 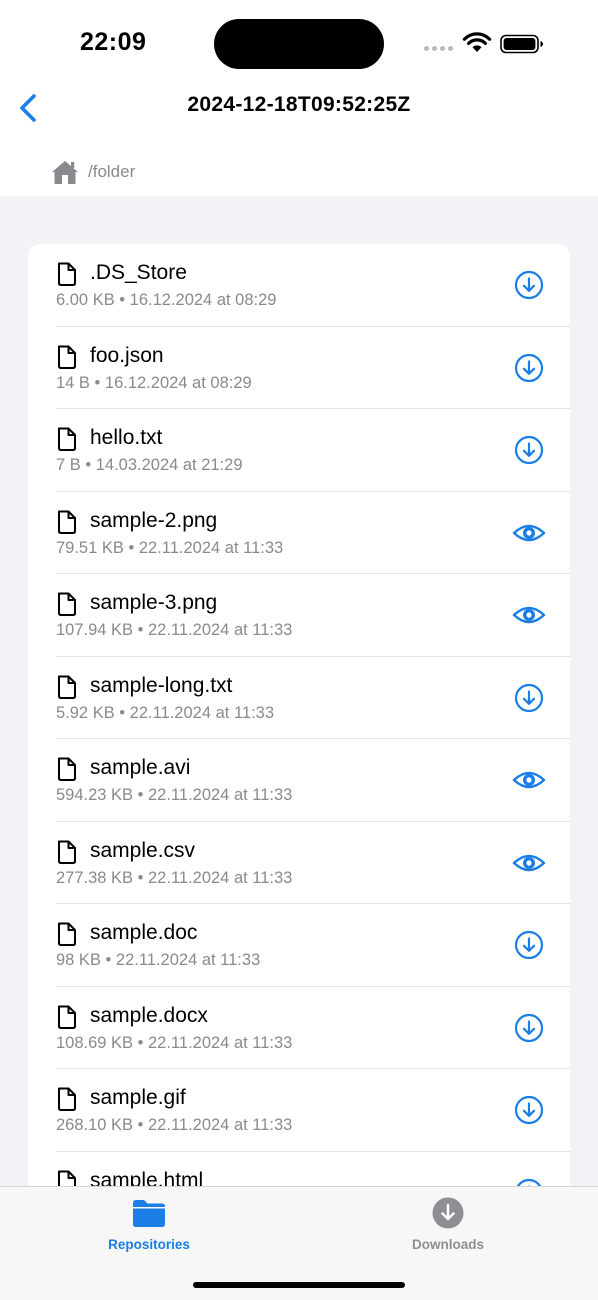 I want to click on tab-label-repositories: Repositories, so click(x=149, y=1244).